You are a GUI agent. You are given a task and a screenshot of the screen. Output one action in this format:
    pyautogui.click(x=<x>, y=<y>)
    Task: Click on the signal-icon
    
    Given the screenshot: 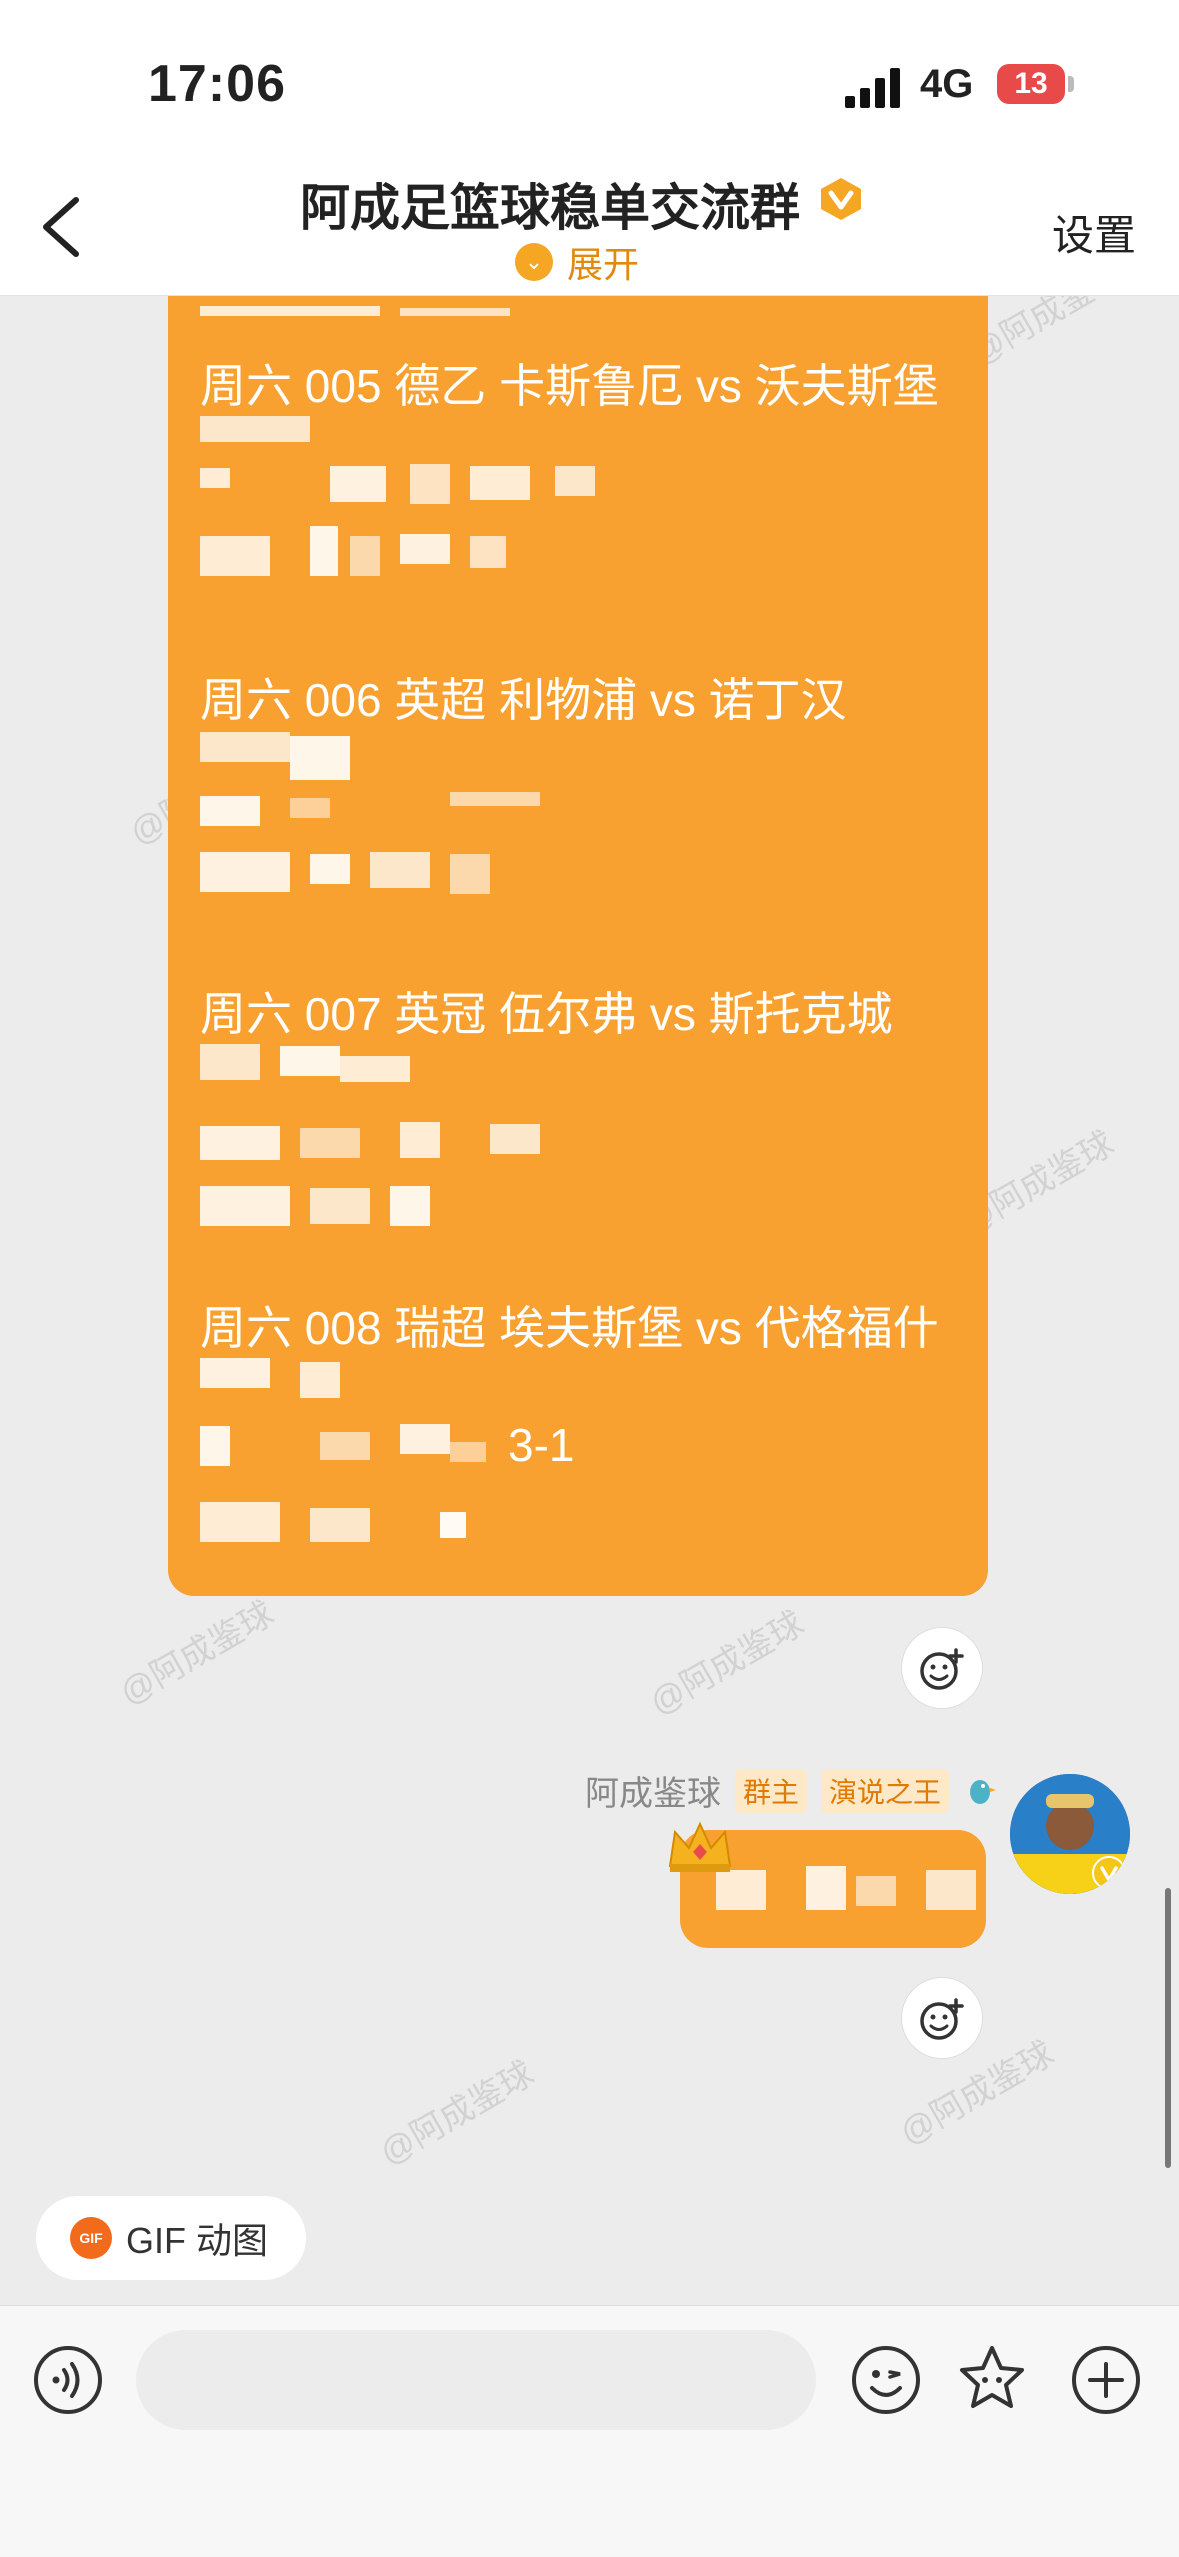 What is the action you would take?
    pyautogui.click(x=872, y=88)
    